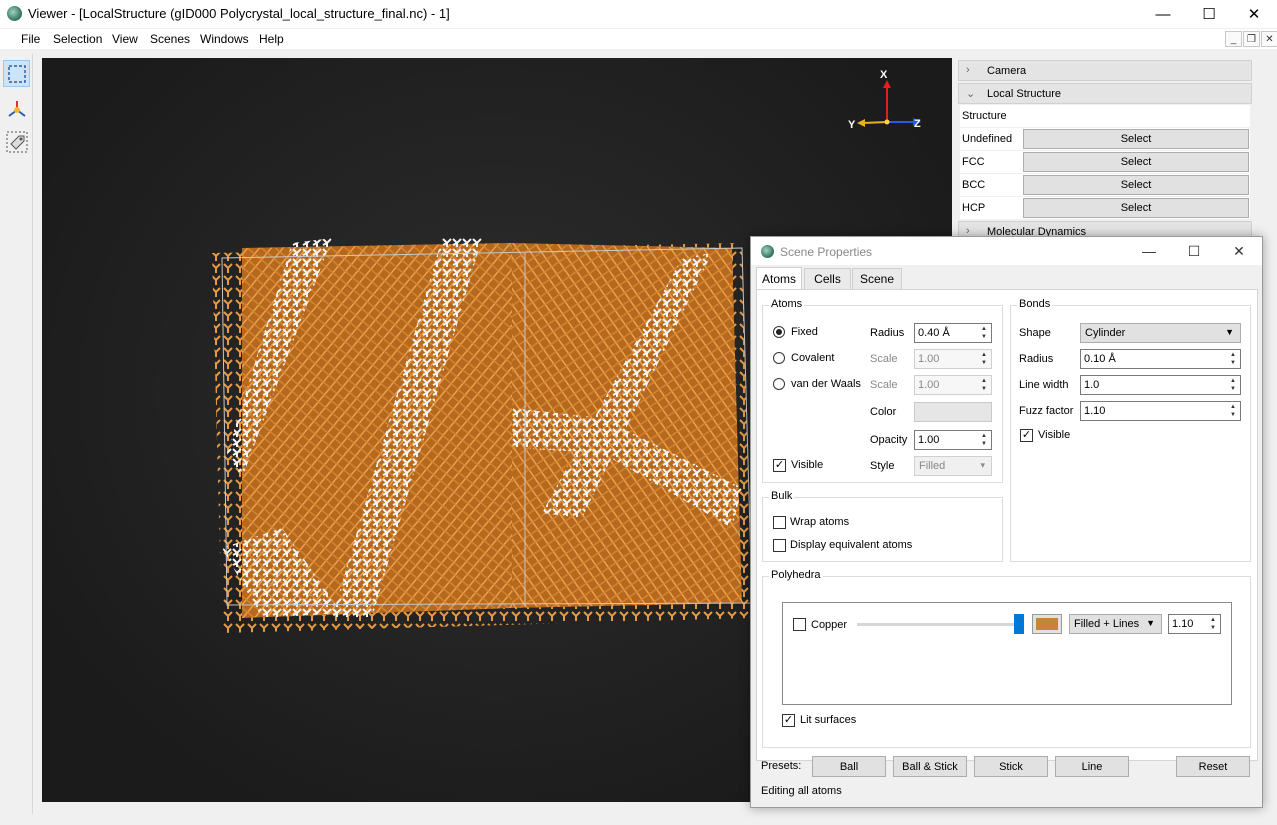 Image resolution: width=1277 pixels, height=825 pixels. I want to click on axis-x-label: X, so click(884, 75).